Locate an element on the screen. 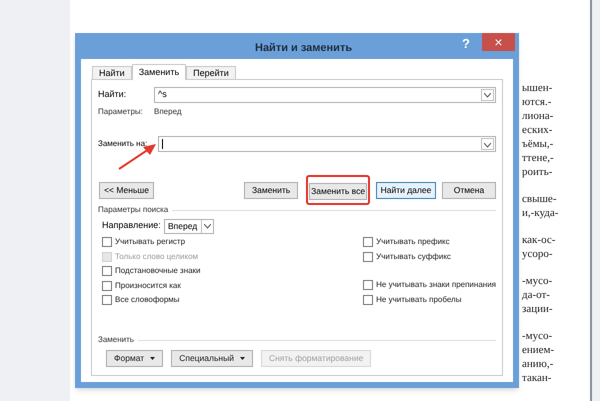 This screenshot has width=600, height=401. direction-label: Направление: is located at coordinates (132, 225).